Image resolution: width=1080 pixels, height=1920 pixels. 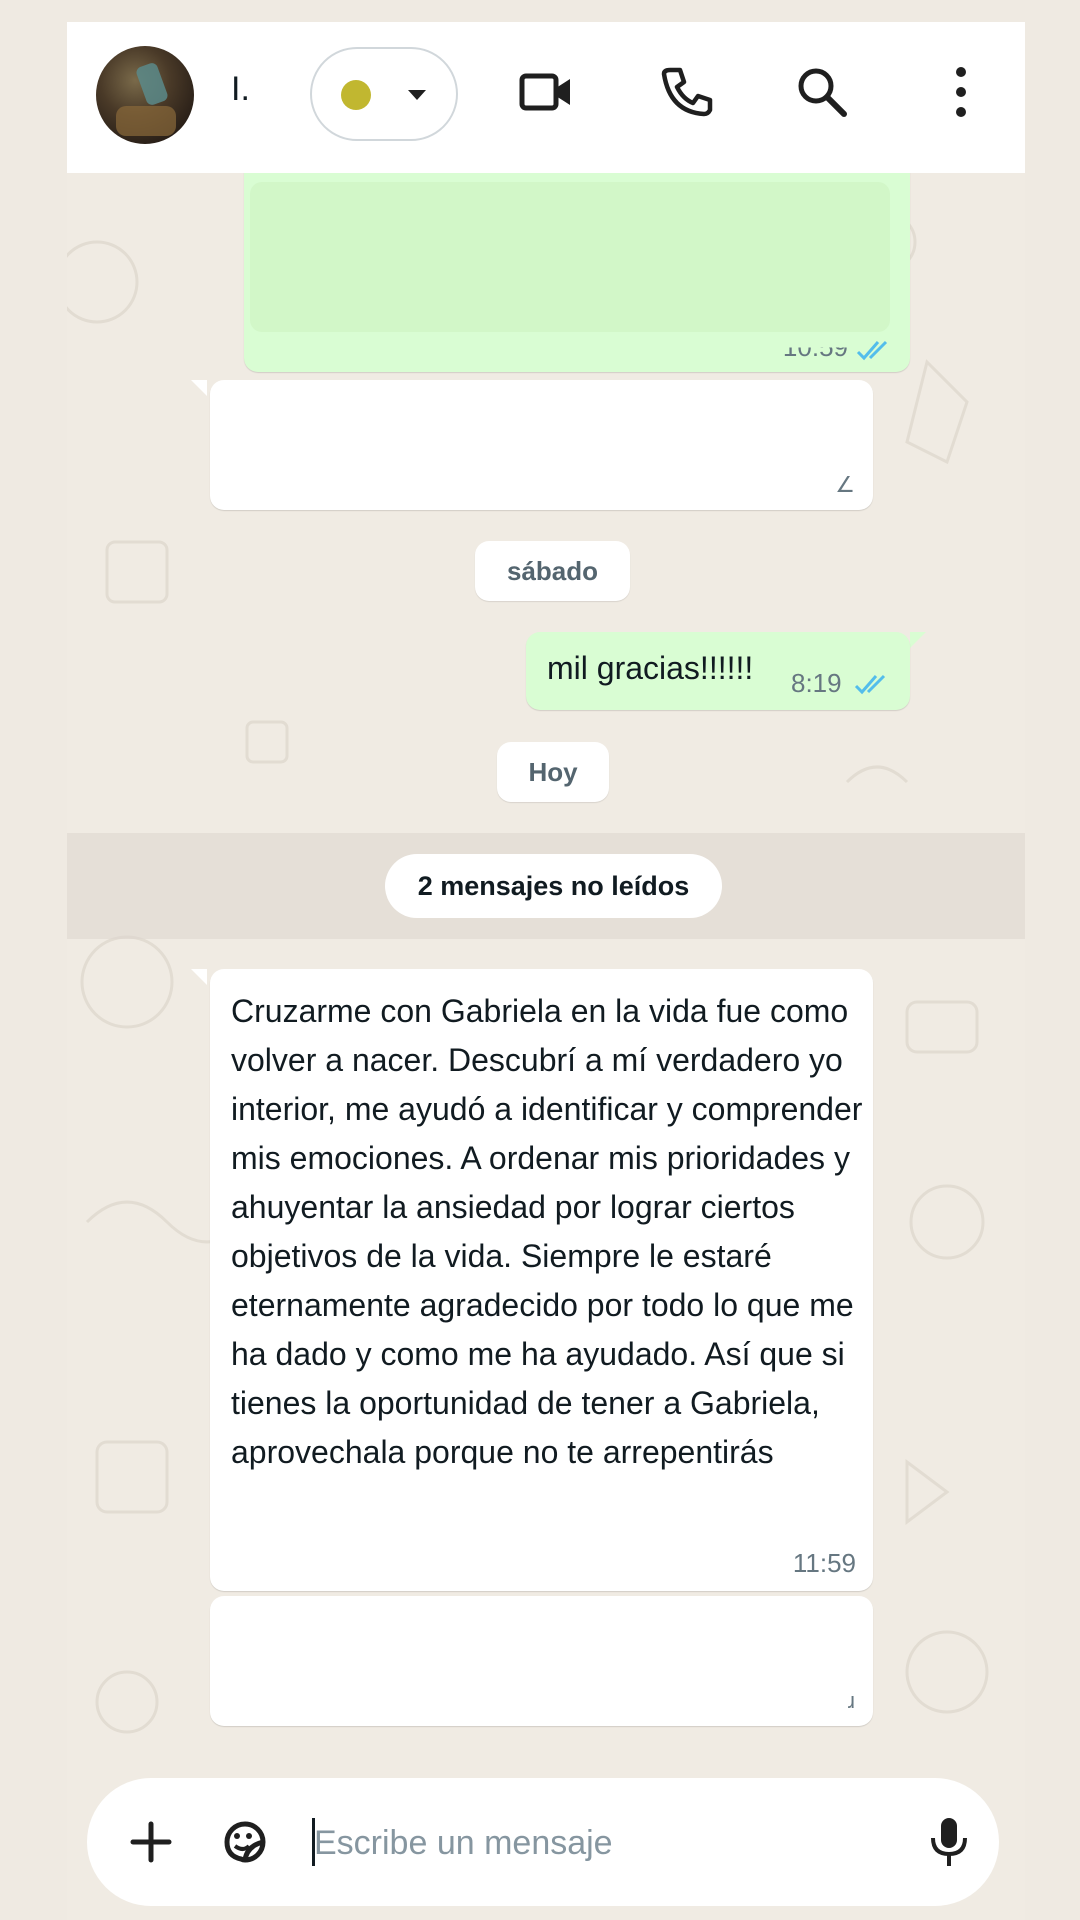 I want to click on video-call-icon, so click(x=546, y=92).